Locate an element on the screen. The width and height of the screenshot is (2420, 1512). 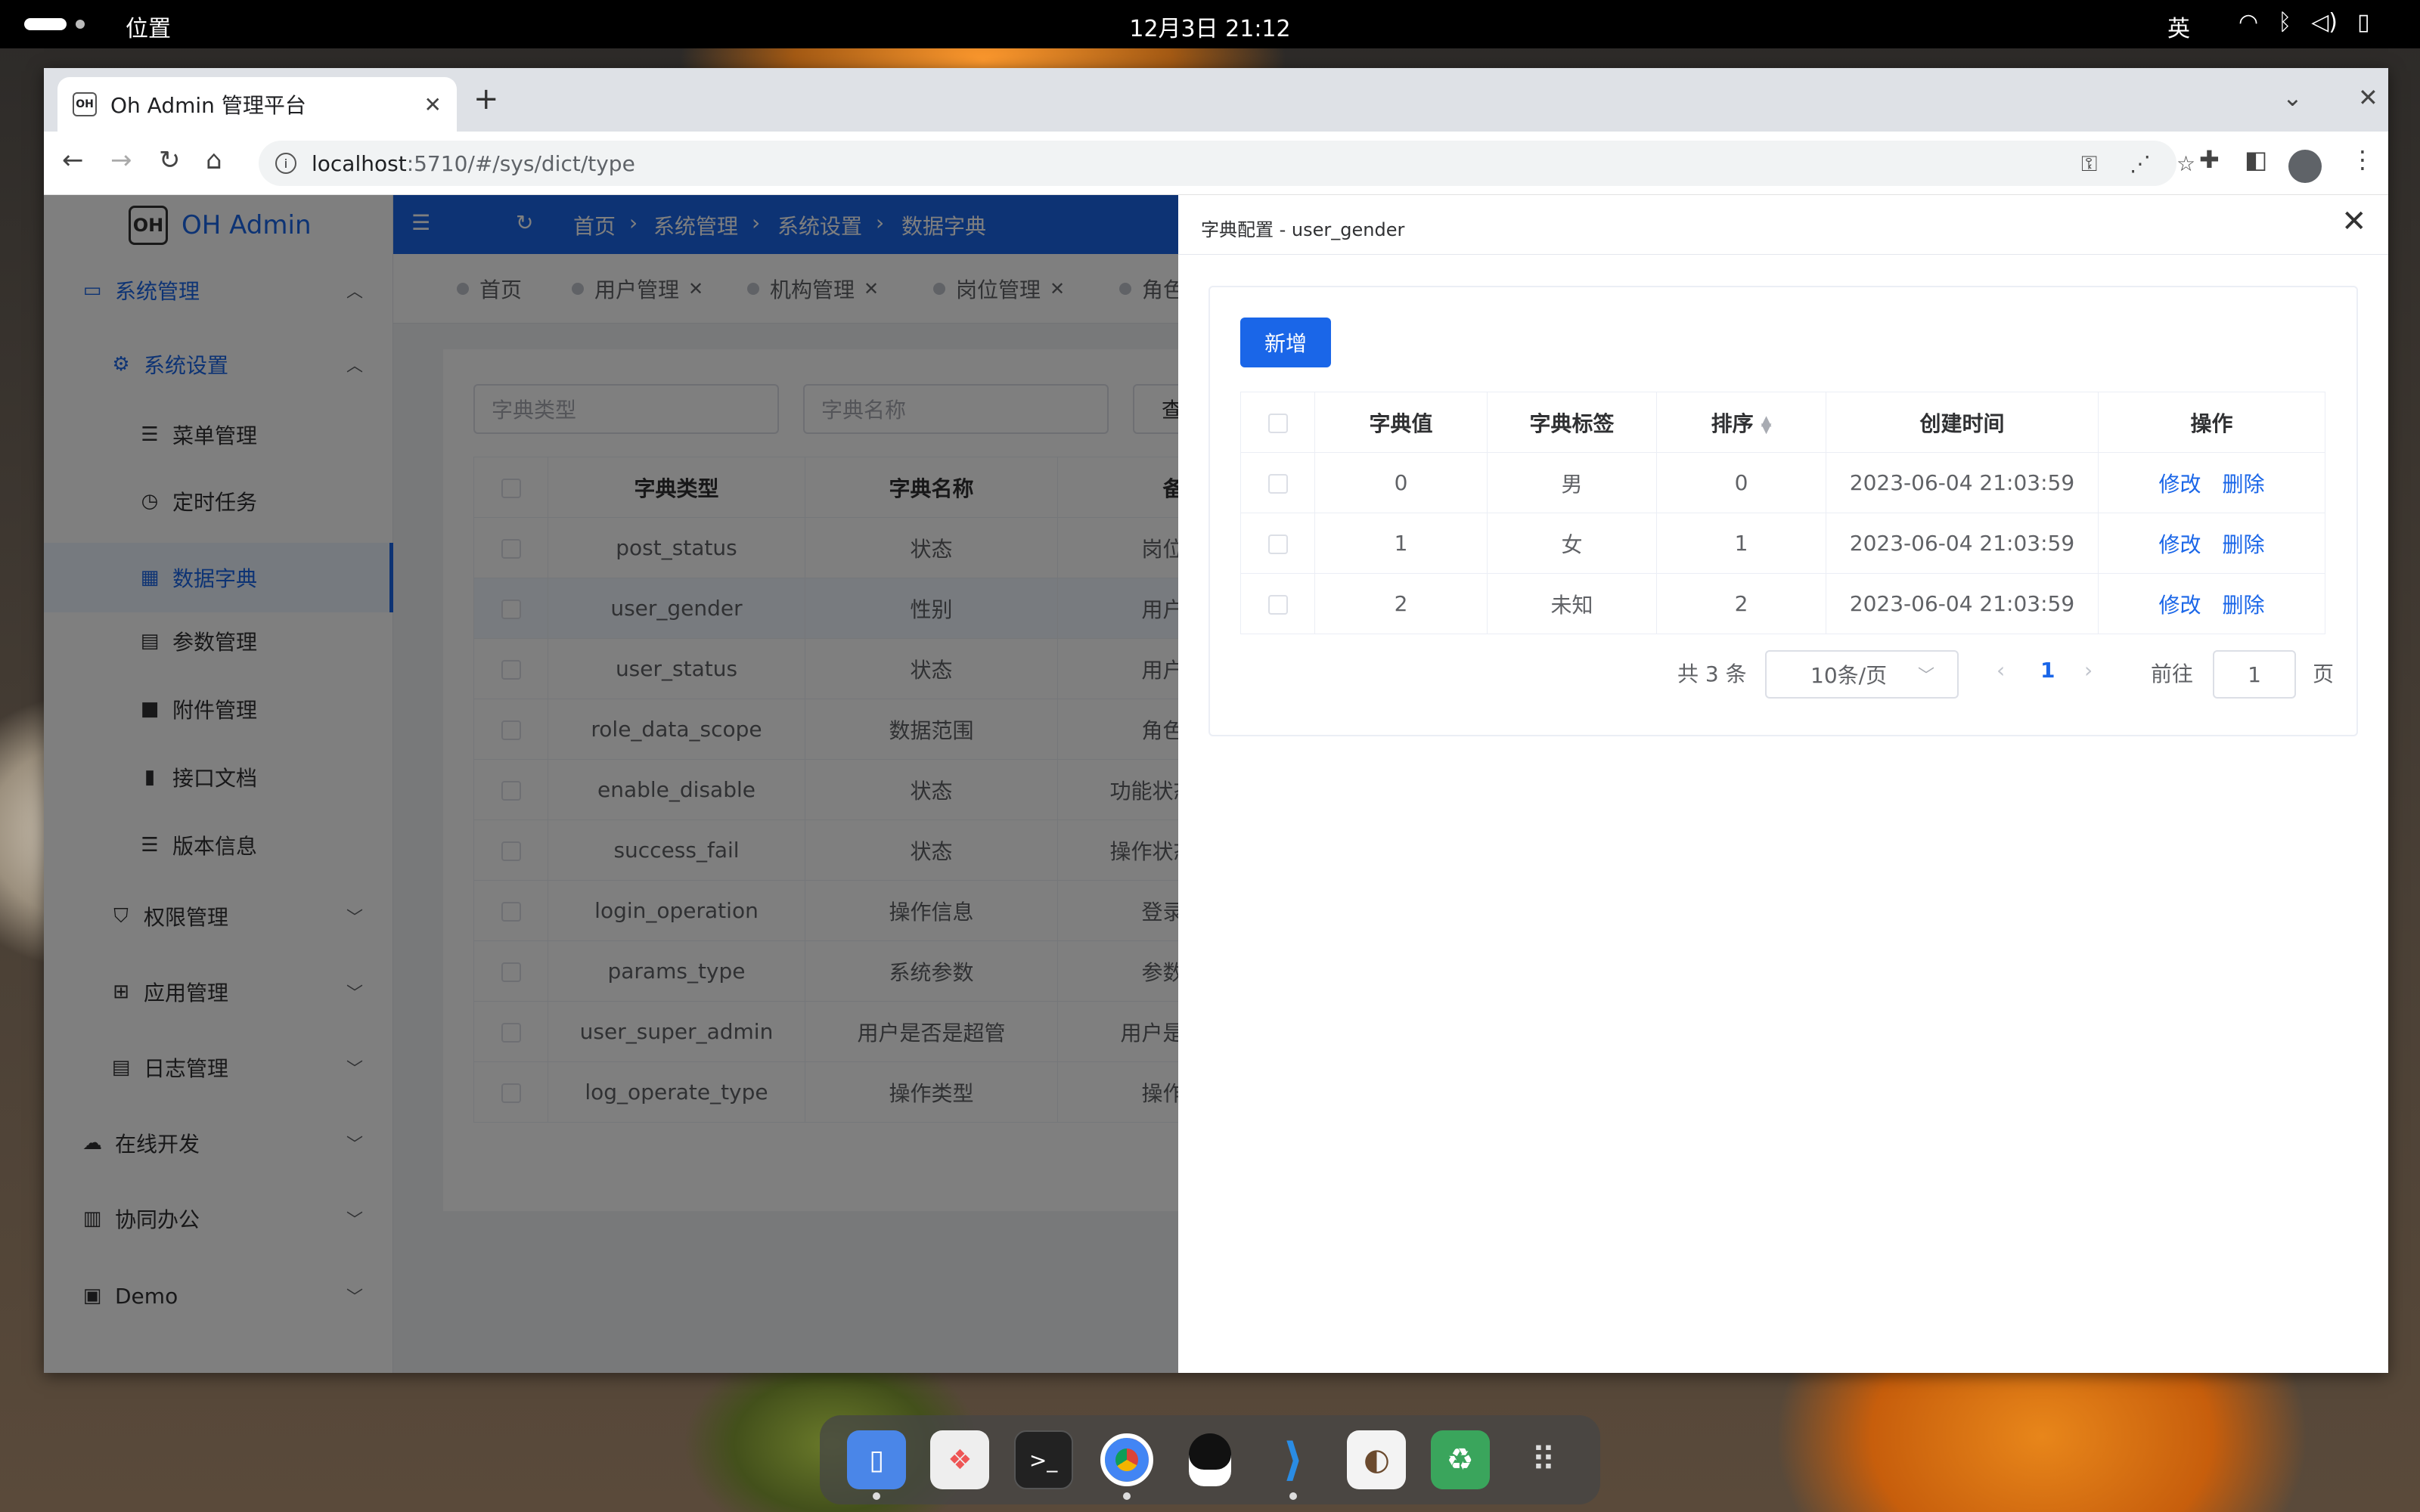
side-panel-icon: ◧ is located at coordinates (2256, 159).